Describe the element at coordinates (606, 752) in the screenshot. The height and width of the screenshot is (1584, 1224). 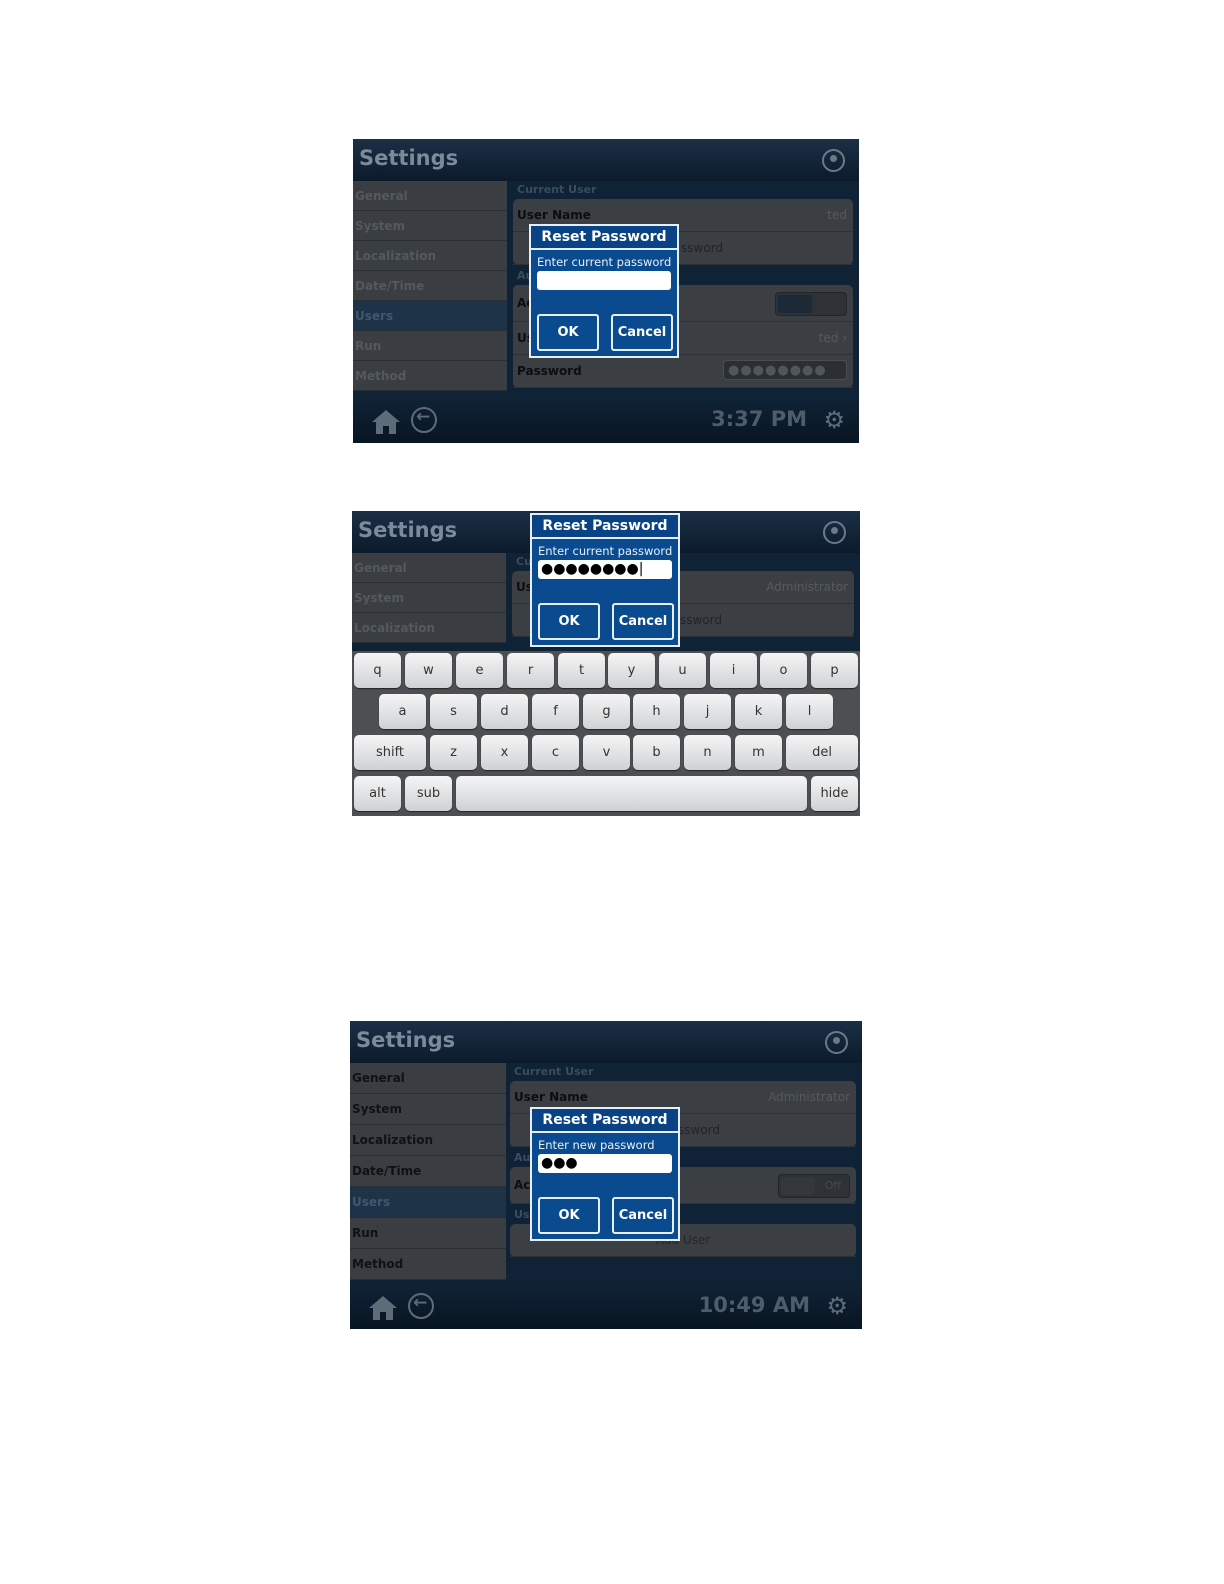
I see `key-v: v` at that location.